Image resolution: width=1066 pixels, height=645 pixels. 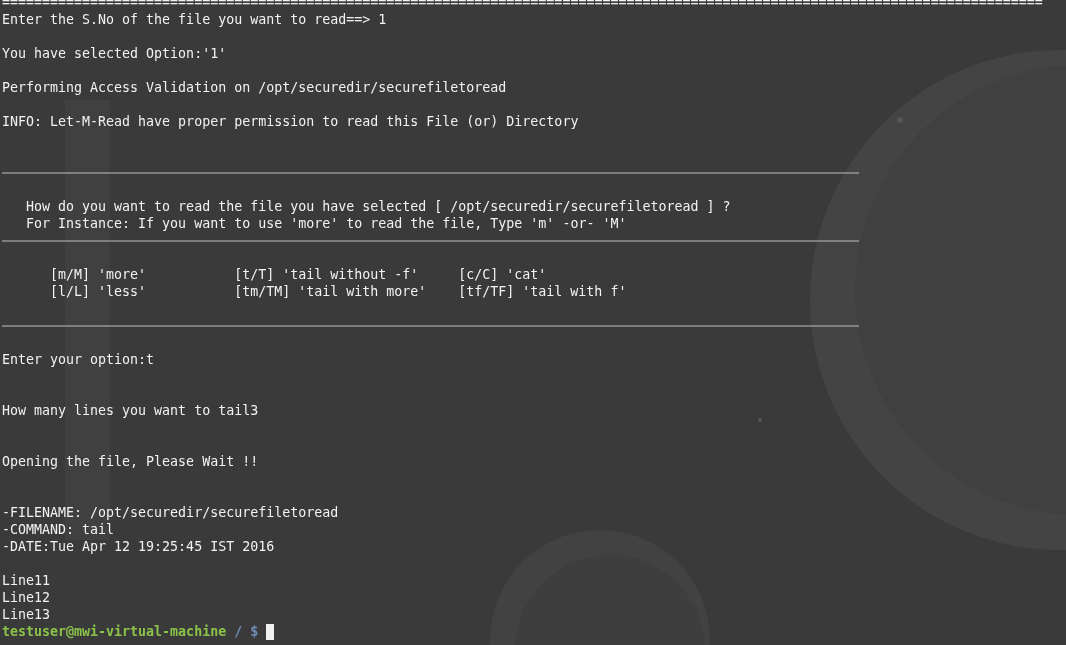 What do you see at coordinates (114, 631) in the screenshot?
I see `prompt-user-host: testuser@mwi-virtual-machine` at bounding box center [114, 631].